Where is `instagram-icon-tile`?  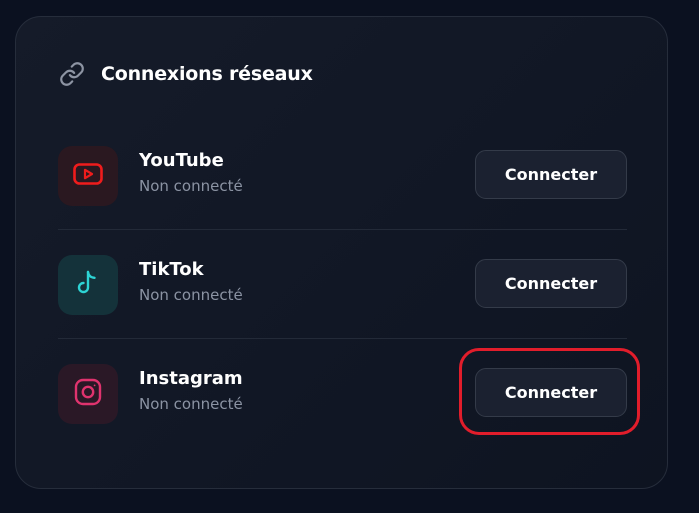 instagram-icon-tile is located at coordinates (88, 394).